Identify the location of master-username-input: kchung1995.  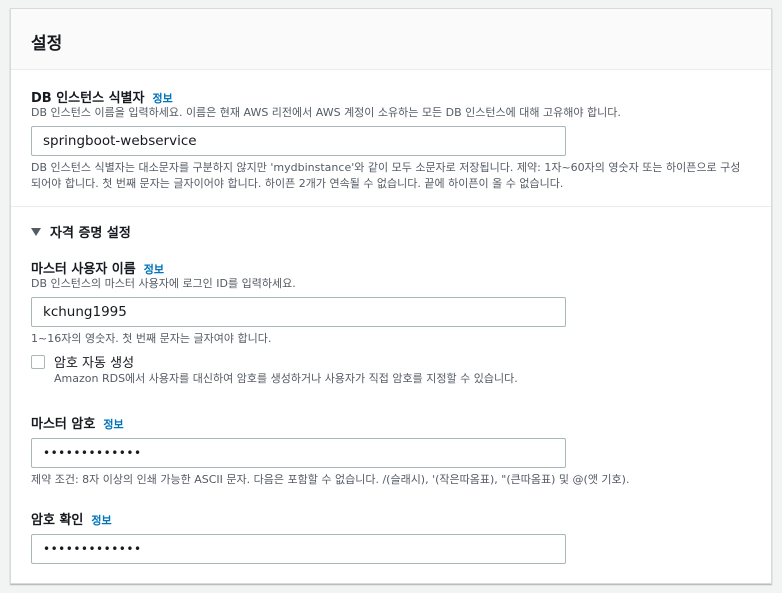
(298, 312).